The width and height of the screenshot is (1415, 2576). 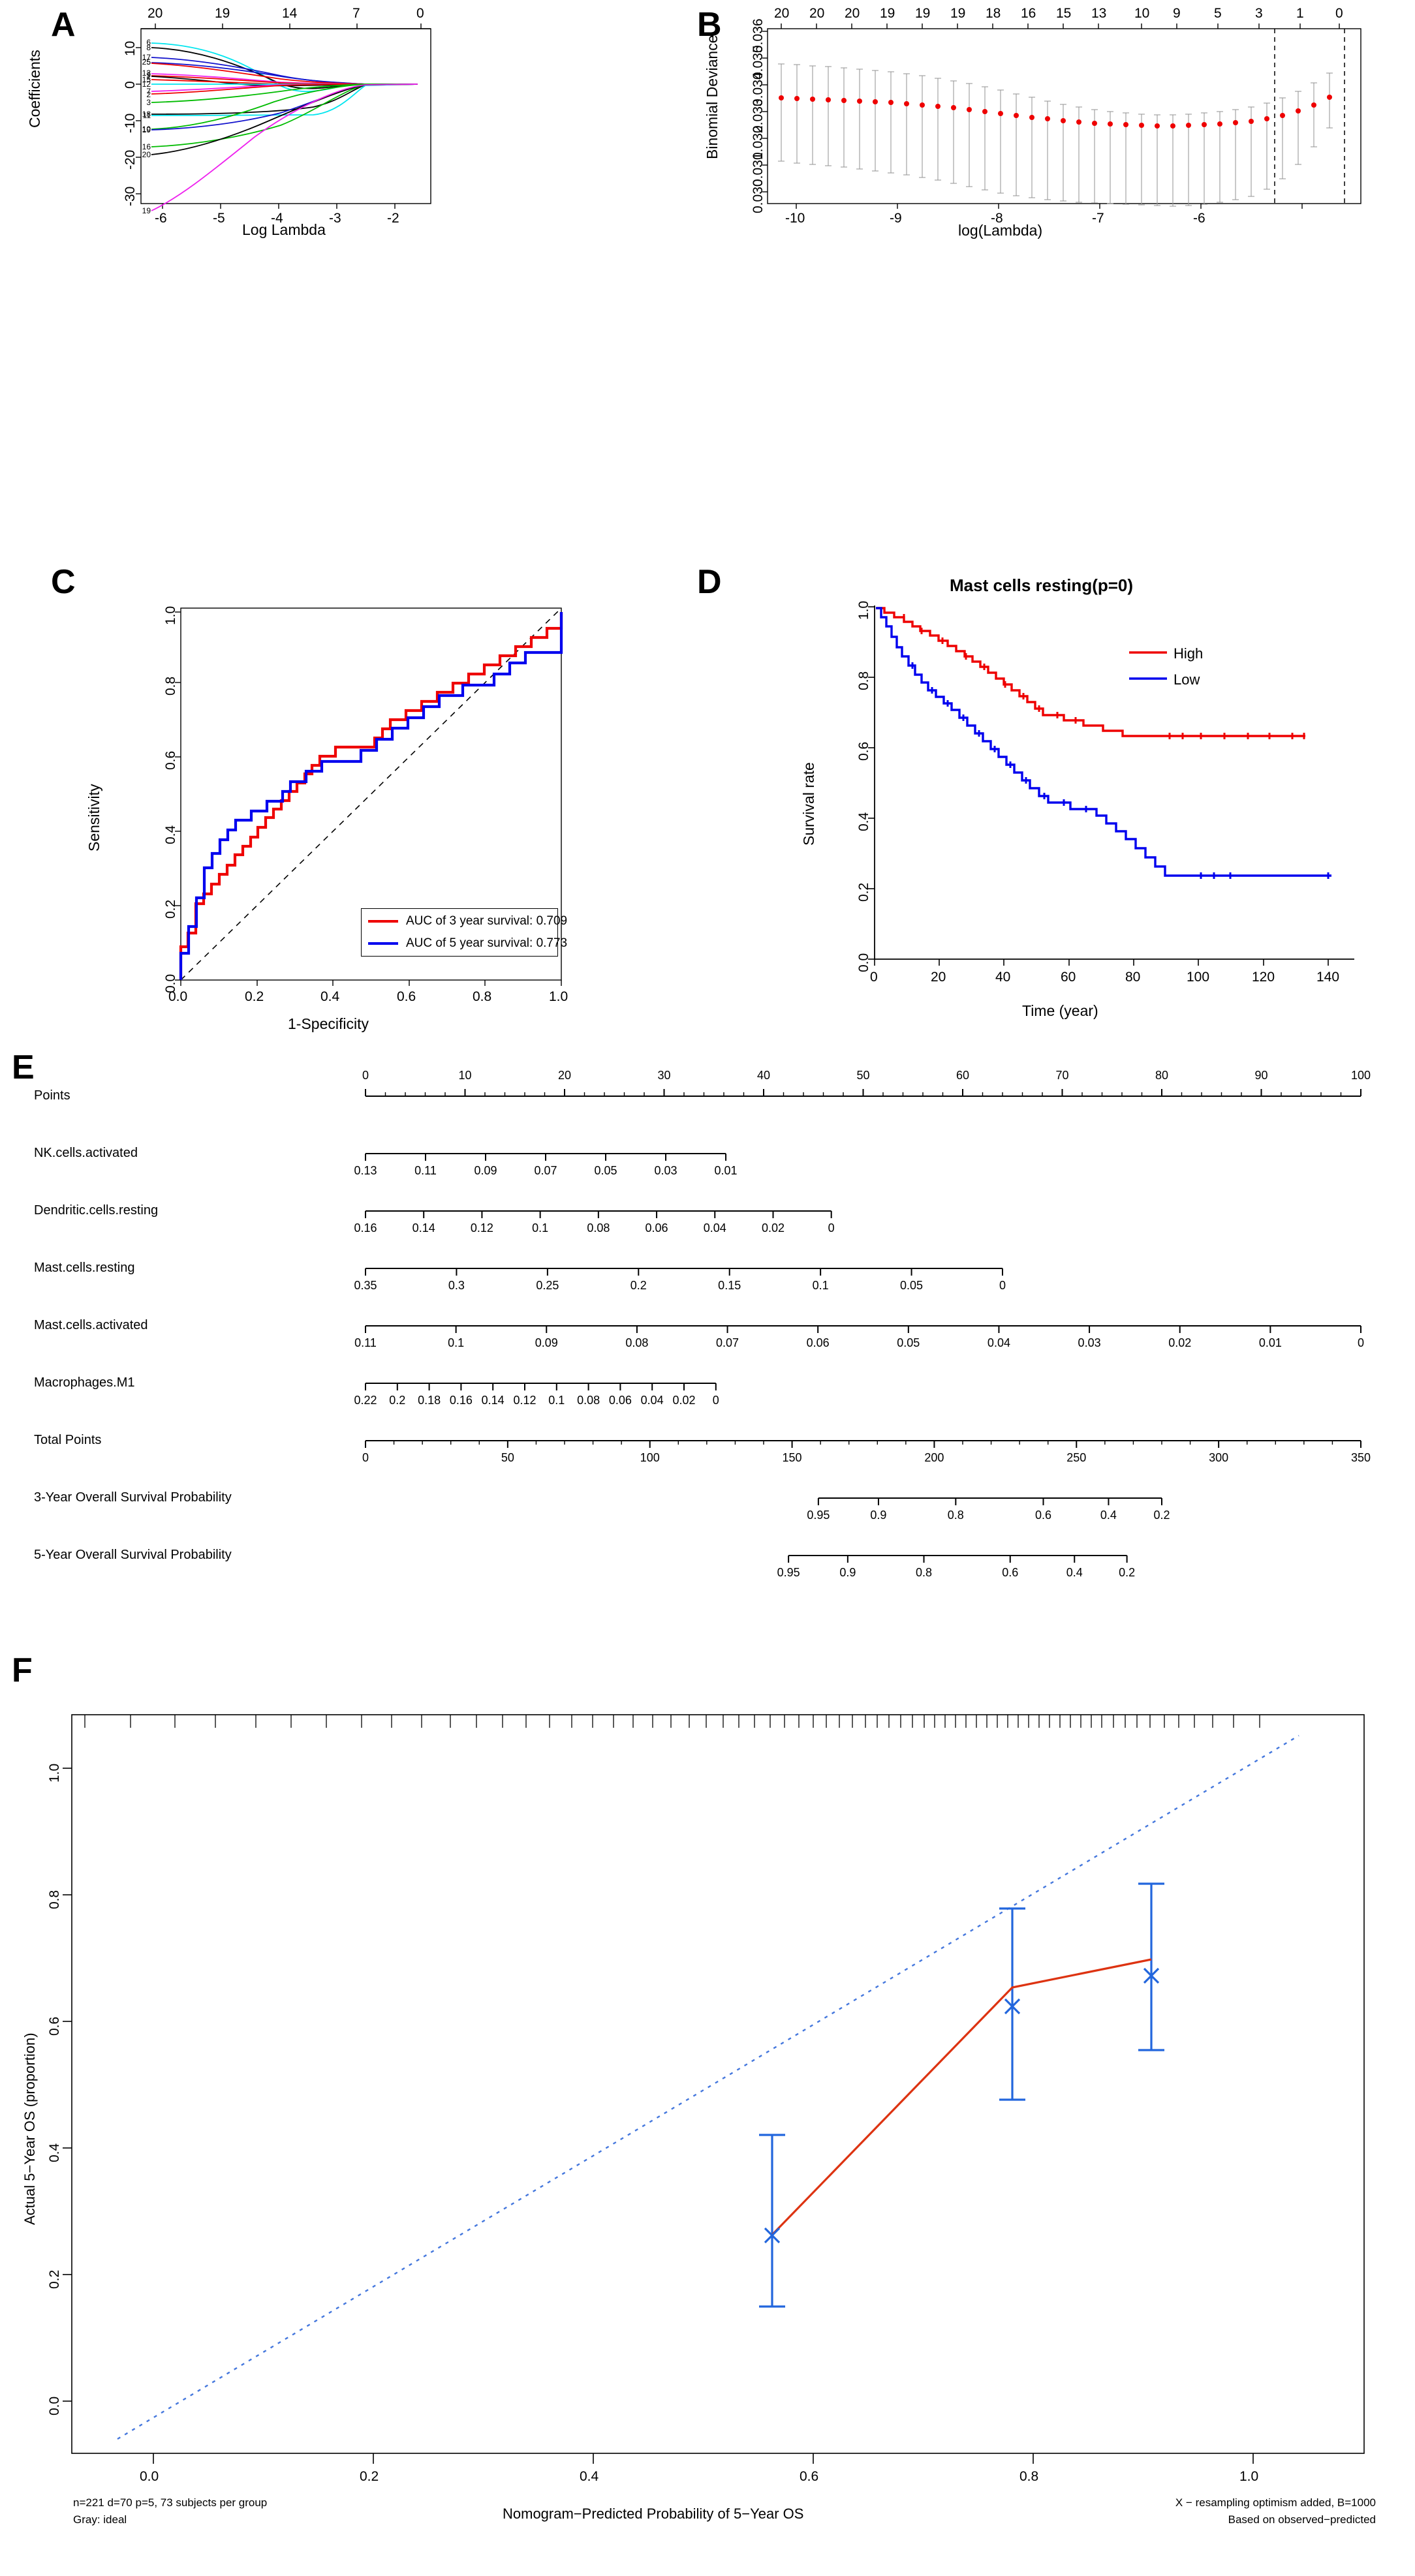 What do you see at coordinates (1089, 1343) in the screenshot?
I see `nomogram-tick-label: 0.03` at bounding box center [1089, 1343].